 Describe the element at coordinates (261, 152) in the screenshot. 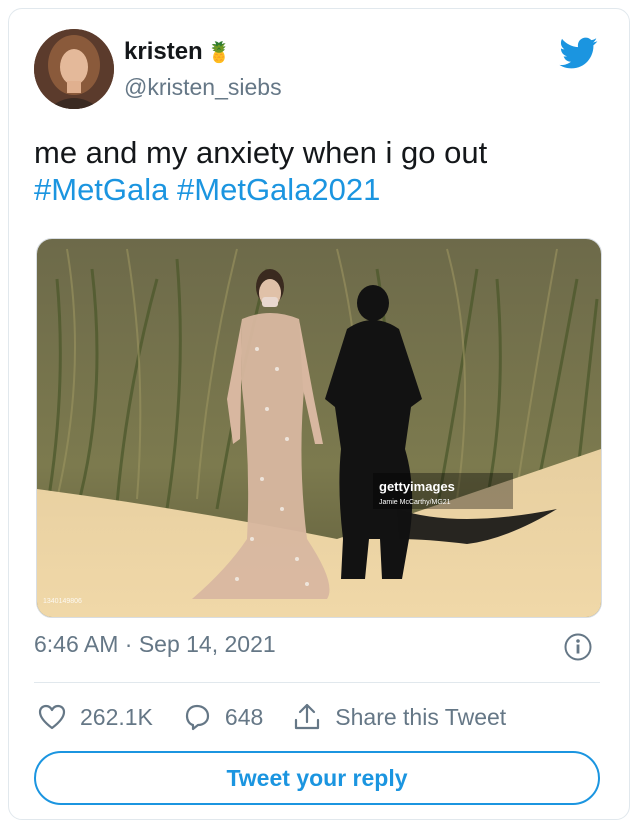

I see `tweet-body: me and my anxiety when i go out` at that location.